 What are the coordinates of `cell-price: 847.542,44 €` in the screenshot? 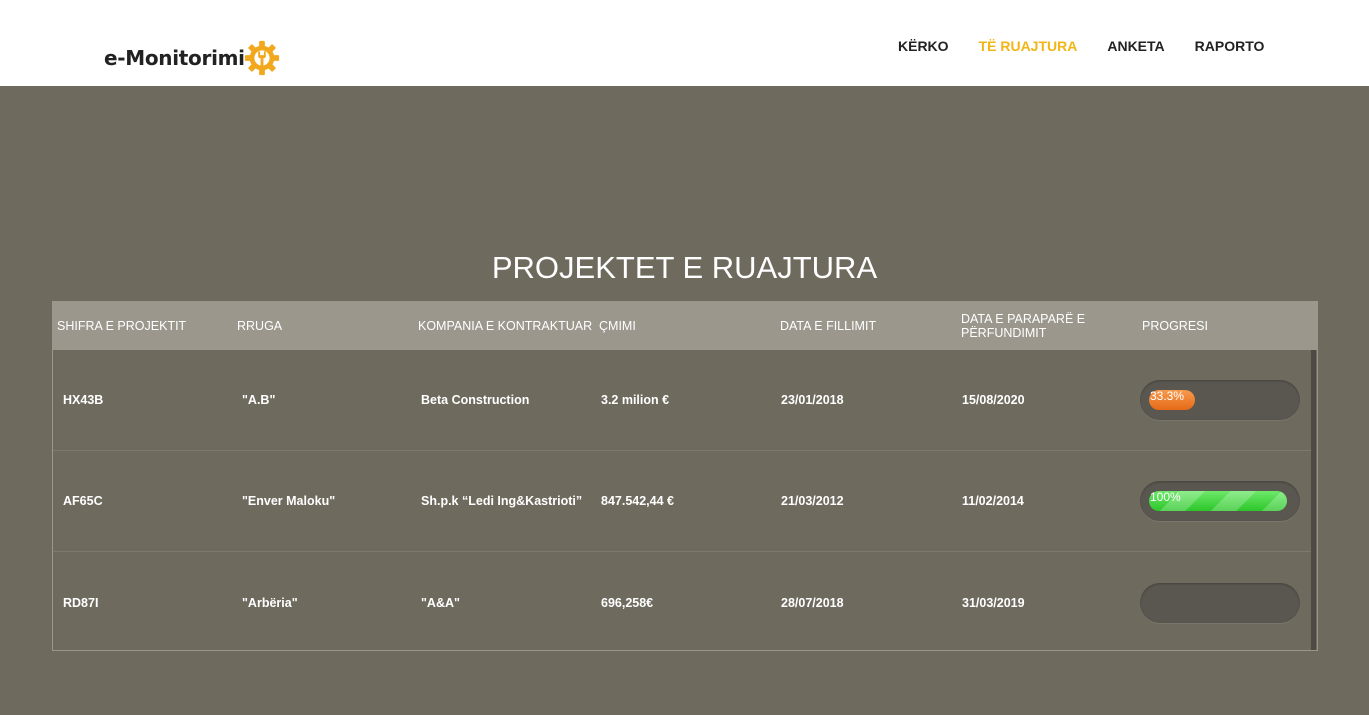 It's located at (637, 501).